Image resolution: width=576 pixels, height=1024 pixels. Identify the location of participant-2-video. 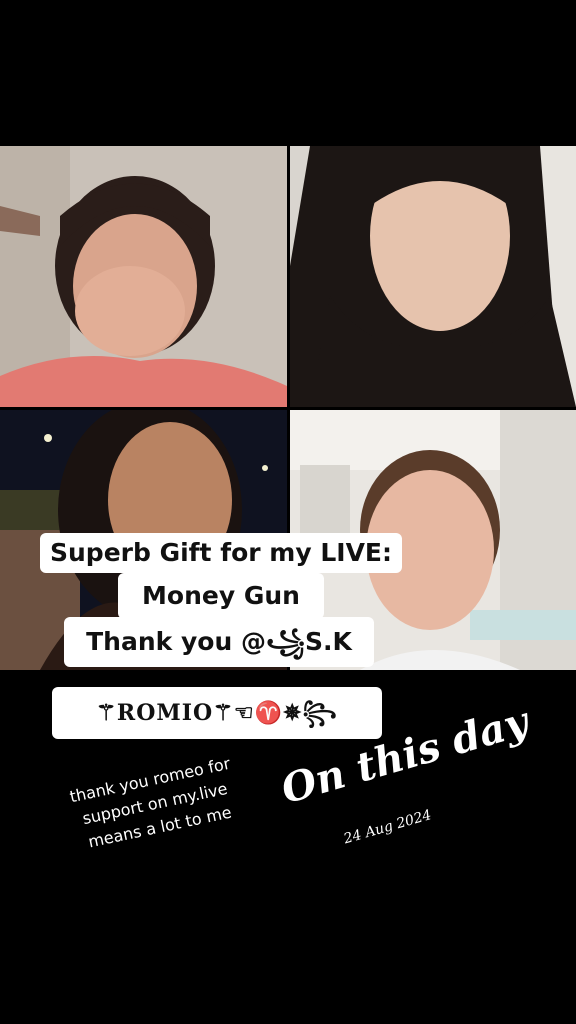
(433, 276).